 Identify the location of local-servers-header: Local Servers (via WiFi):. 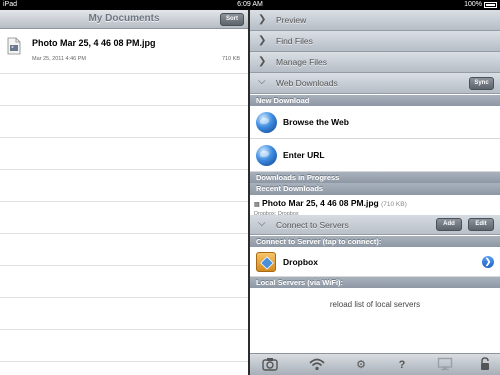
(375, 282).